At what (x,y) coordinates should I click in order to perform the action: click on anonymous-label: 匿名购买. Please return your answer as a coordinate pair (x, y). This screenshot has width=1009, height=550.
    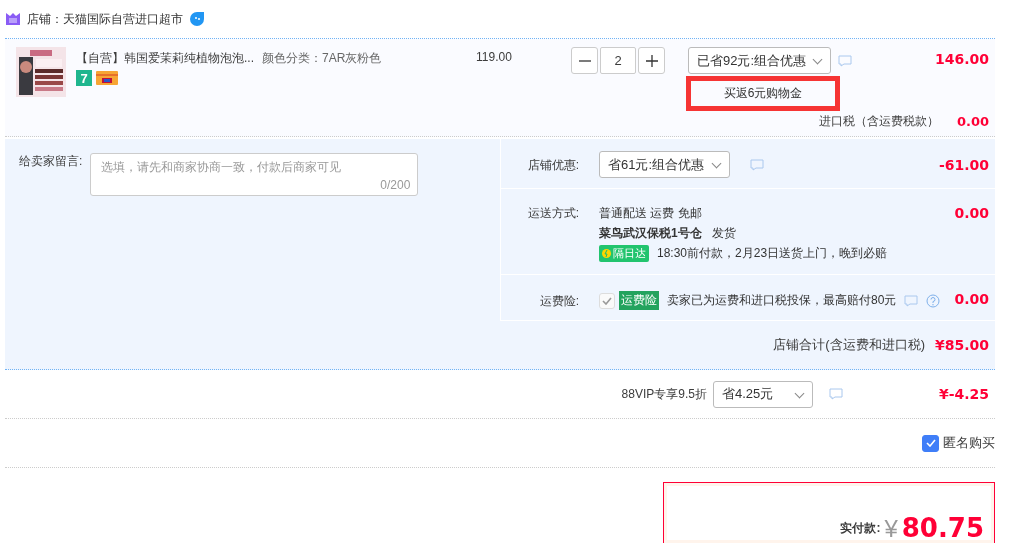
    Looking at the image, I should click on (969, 443).